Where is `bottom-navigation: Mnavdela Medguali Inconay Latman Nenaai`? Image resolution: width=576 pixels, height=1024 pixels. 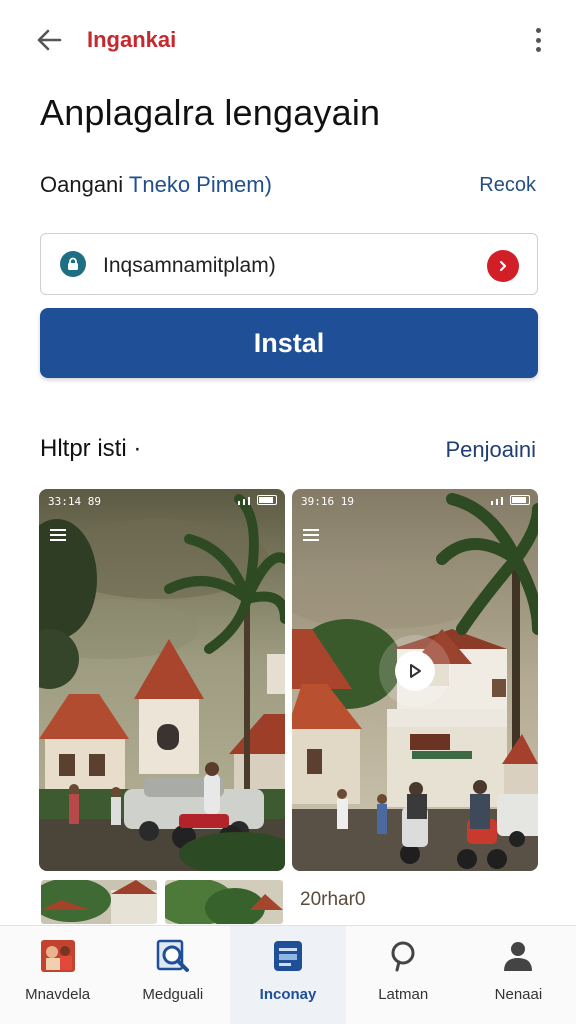
bottom-navigation: Mnavdela Medguali Inconay Latman Nenaai is located at coordinates (288, 974).